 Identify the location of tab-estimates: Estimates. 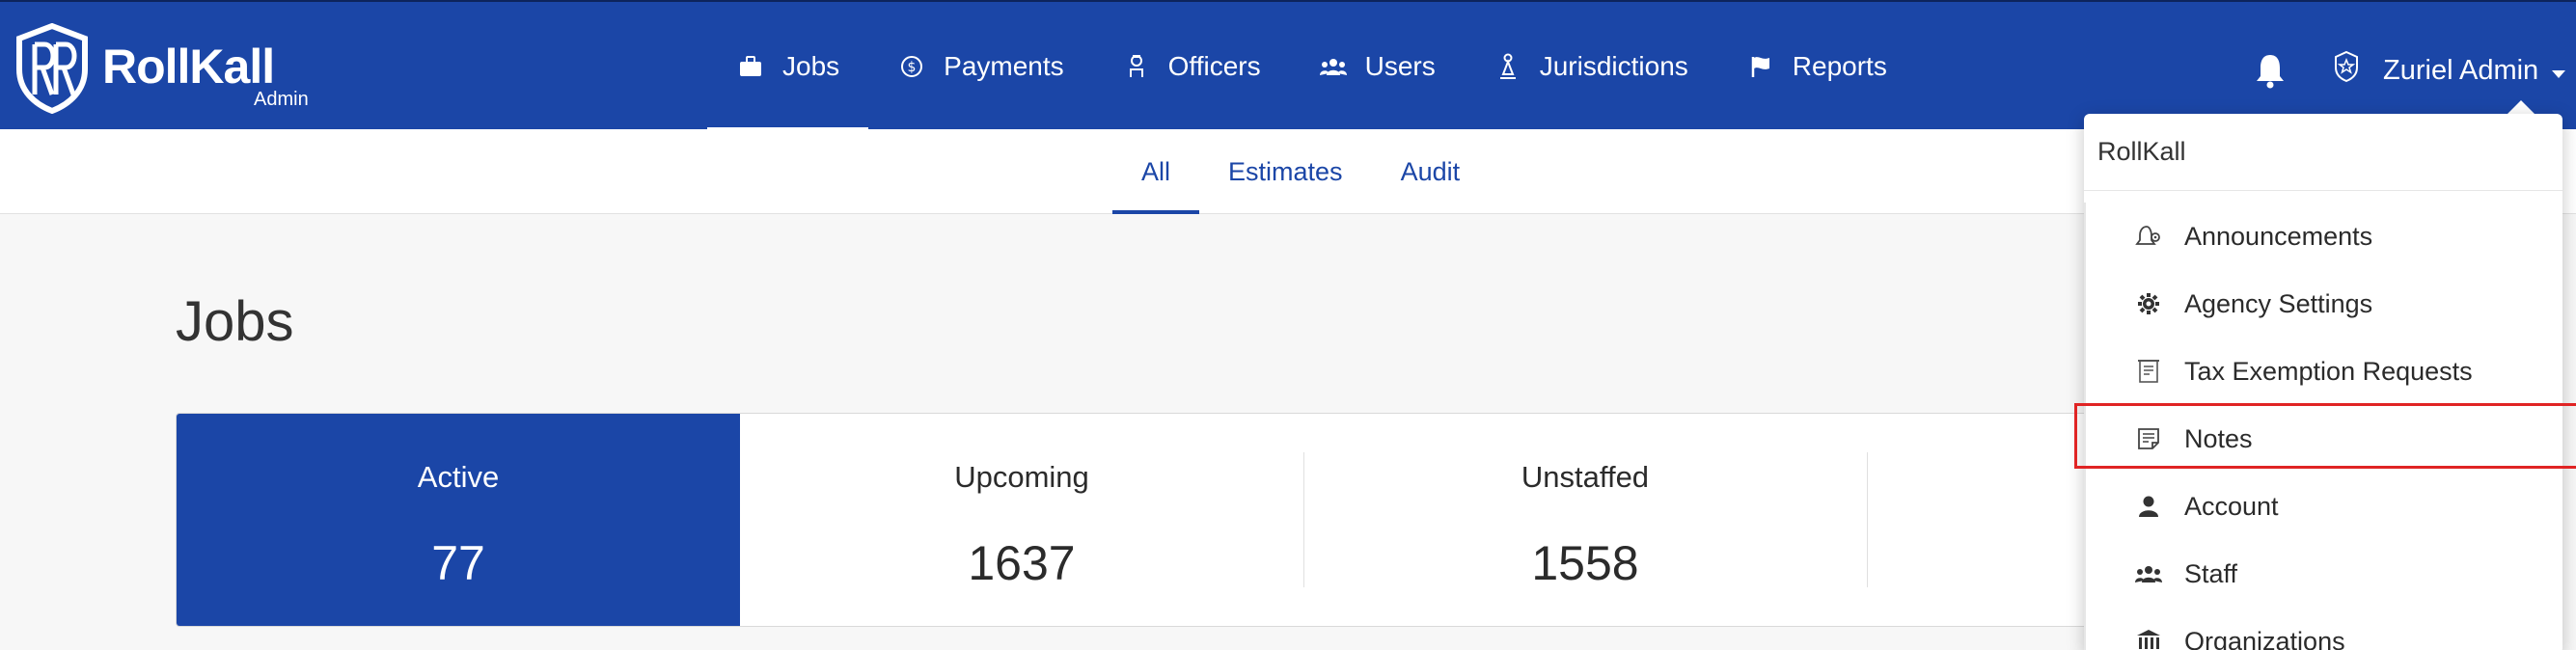
(1286, 171).